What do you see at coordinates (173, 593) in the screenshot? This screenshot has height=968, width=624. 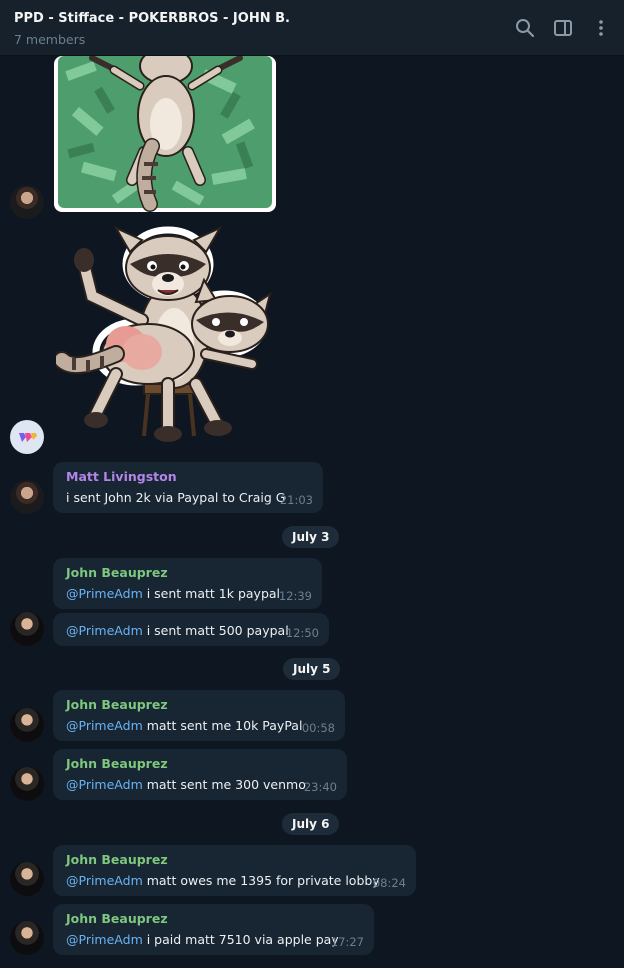 I see `message-text: @PrimeAdm i sent matt 1k paypal` at bounding box center [173, 593].